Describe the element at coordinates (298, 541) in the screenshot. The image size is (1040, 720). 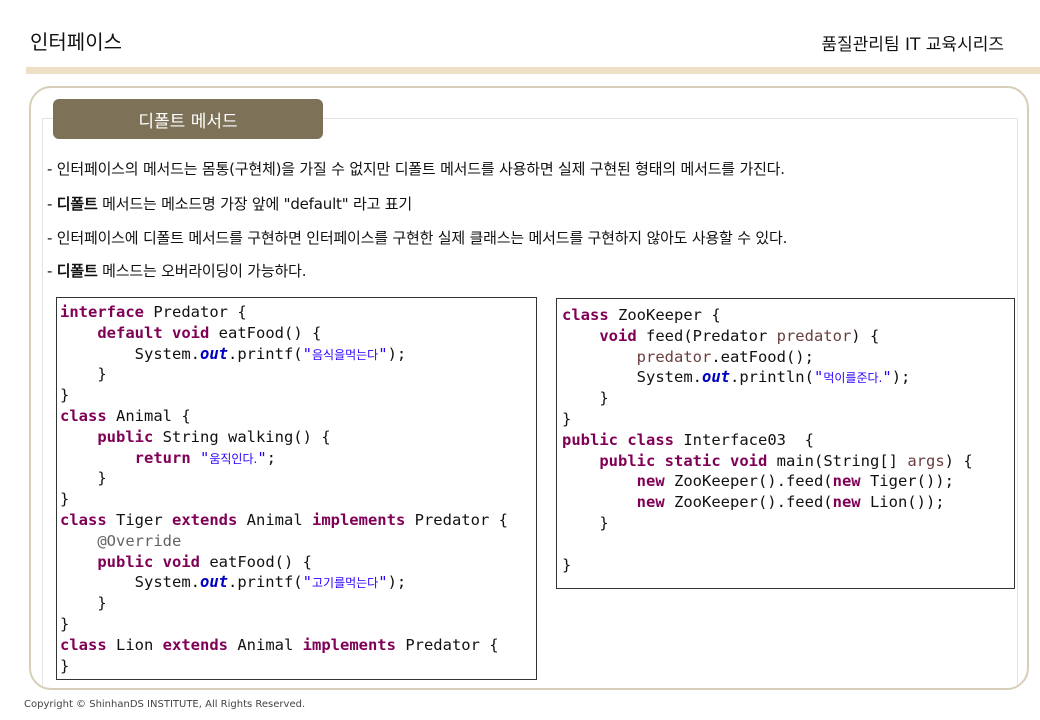
I see `code-line: @Override` at that location.